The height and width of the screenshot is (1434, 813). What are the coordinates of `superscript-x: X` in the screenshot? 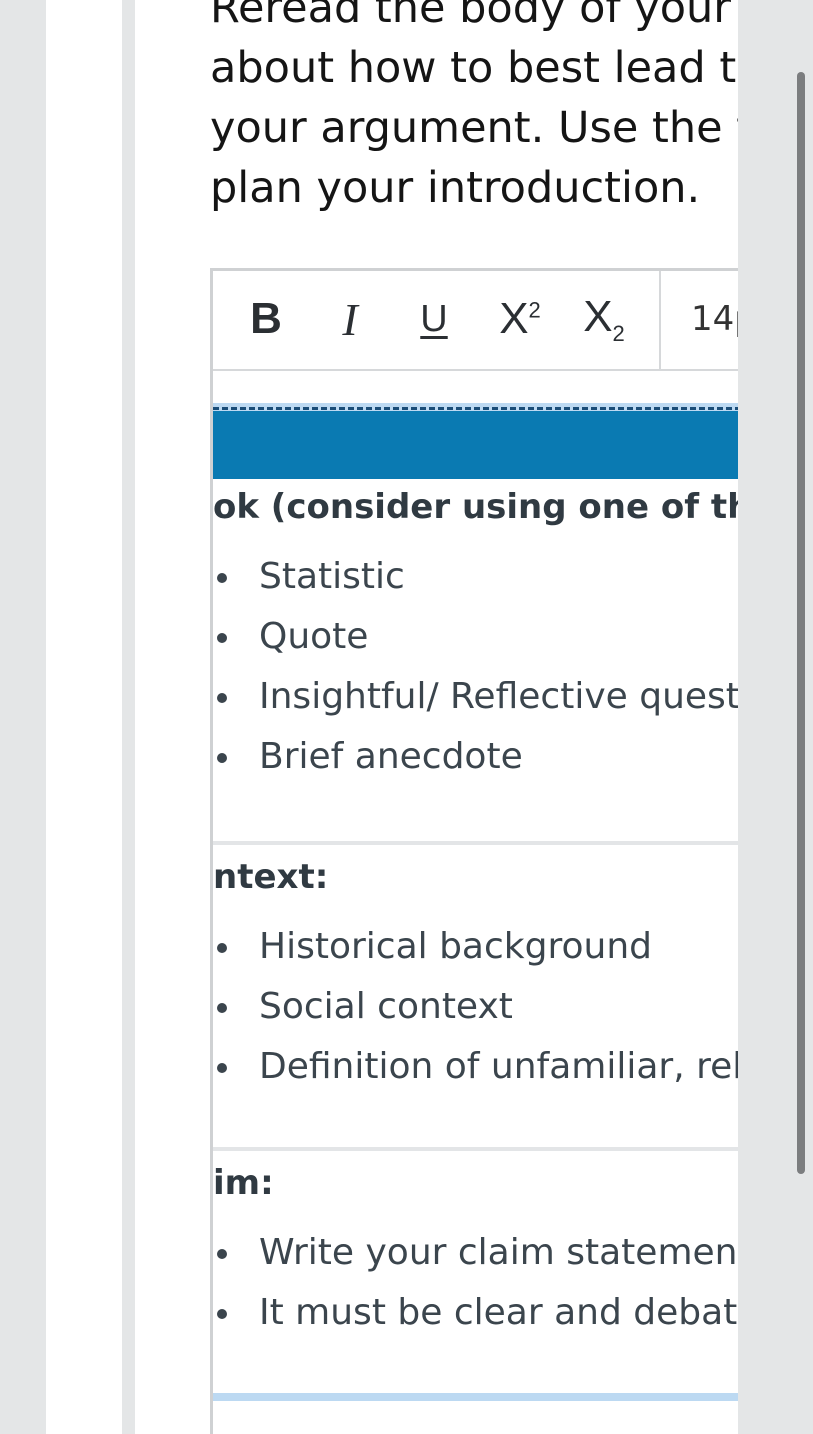 It's located at (514, 318).